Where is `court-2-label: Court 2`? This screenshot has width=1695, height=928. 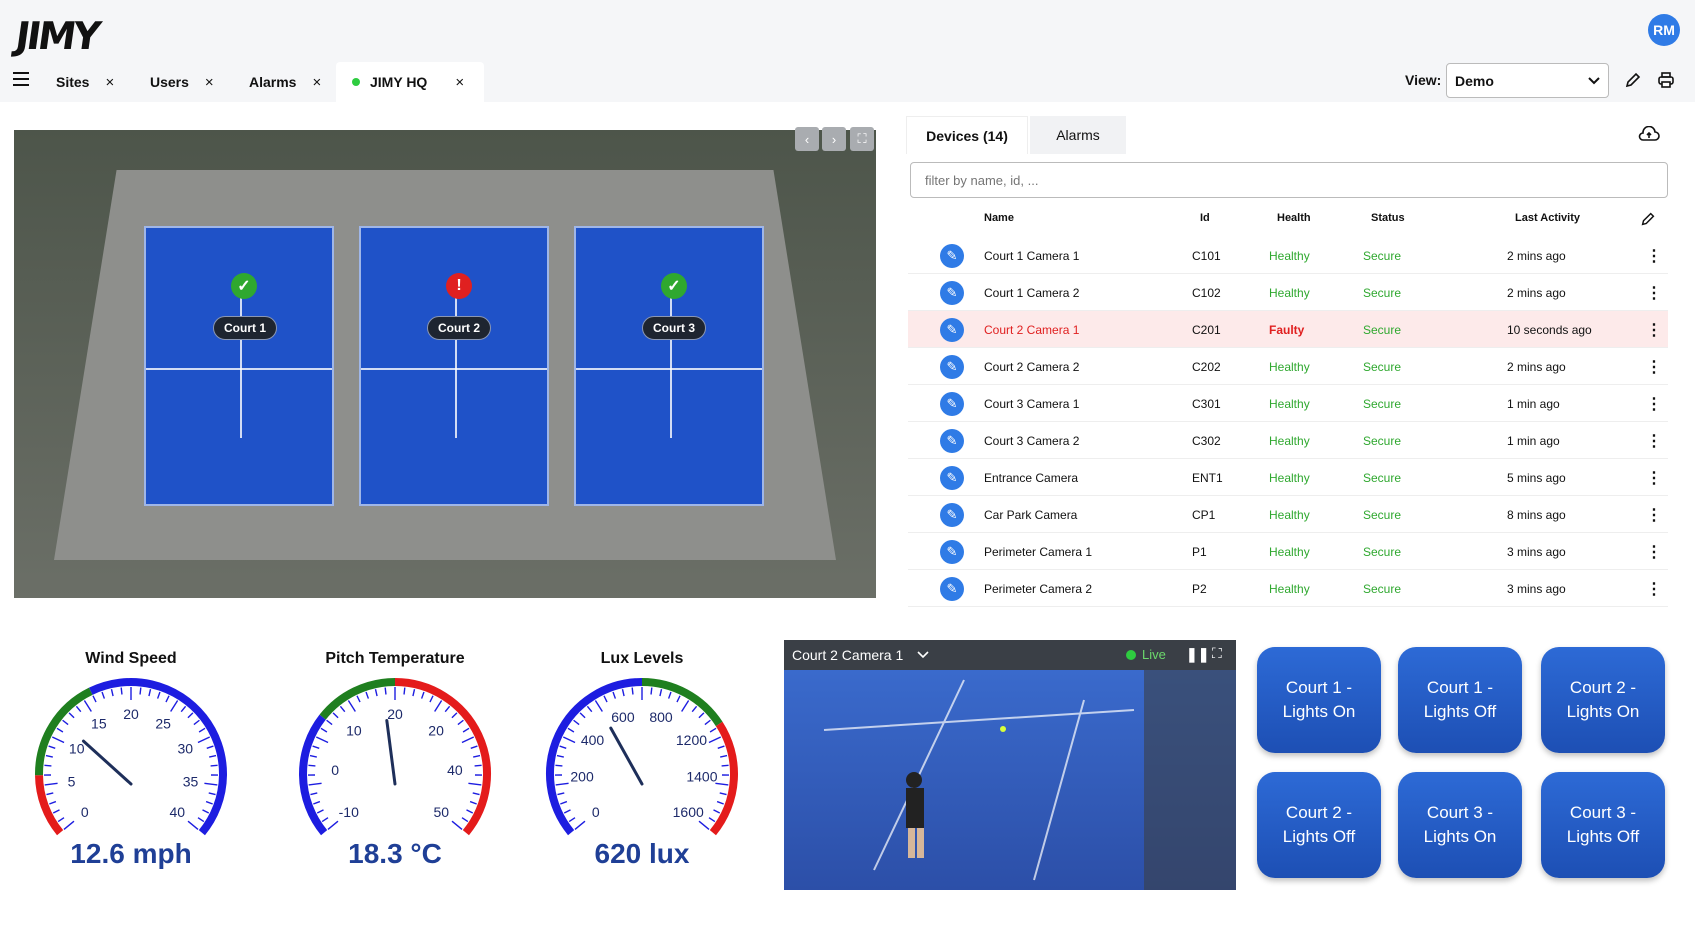
court-2-label: Court 2 is located at coordinates (459, 328).